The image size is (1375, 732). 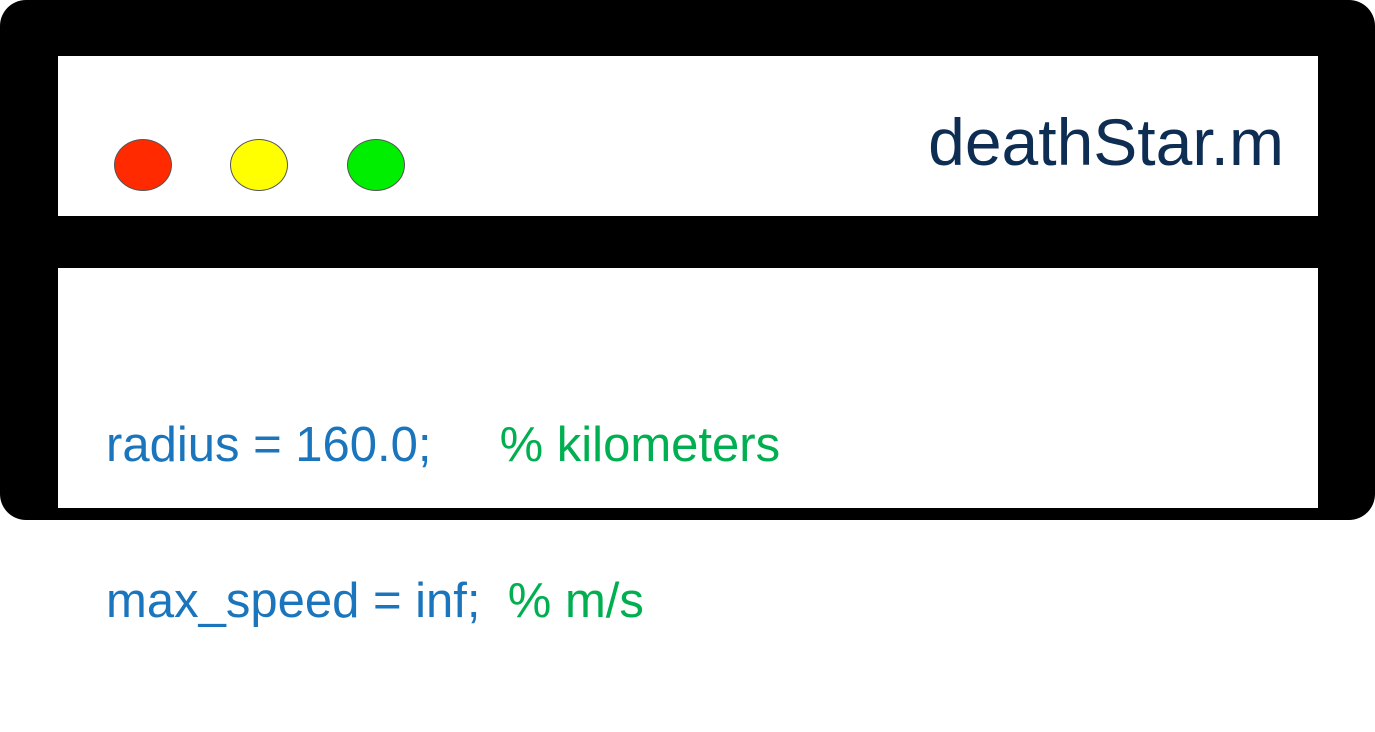 What do you see at coordinates (303, 445) in the screenshot?
I see `code-statement: radius = 160.0;` at bounding box center [303, 445].